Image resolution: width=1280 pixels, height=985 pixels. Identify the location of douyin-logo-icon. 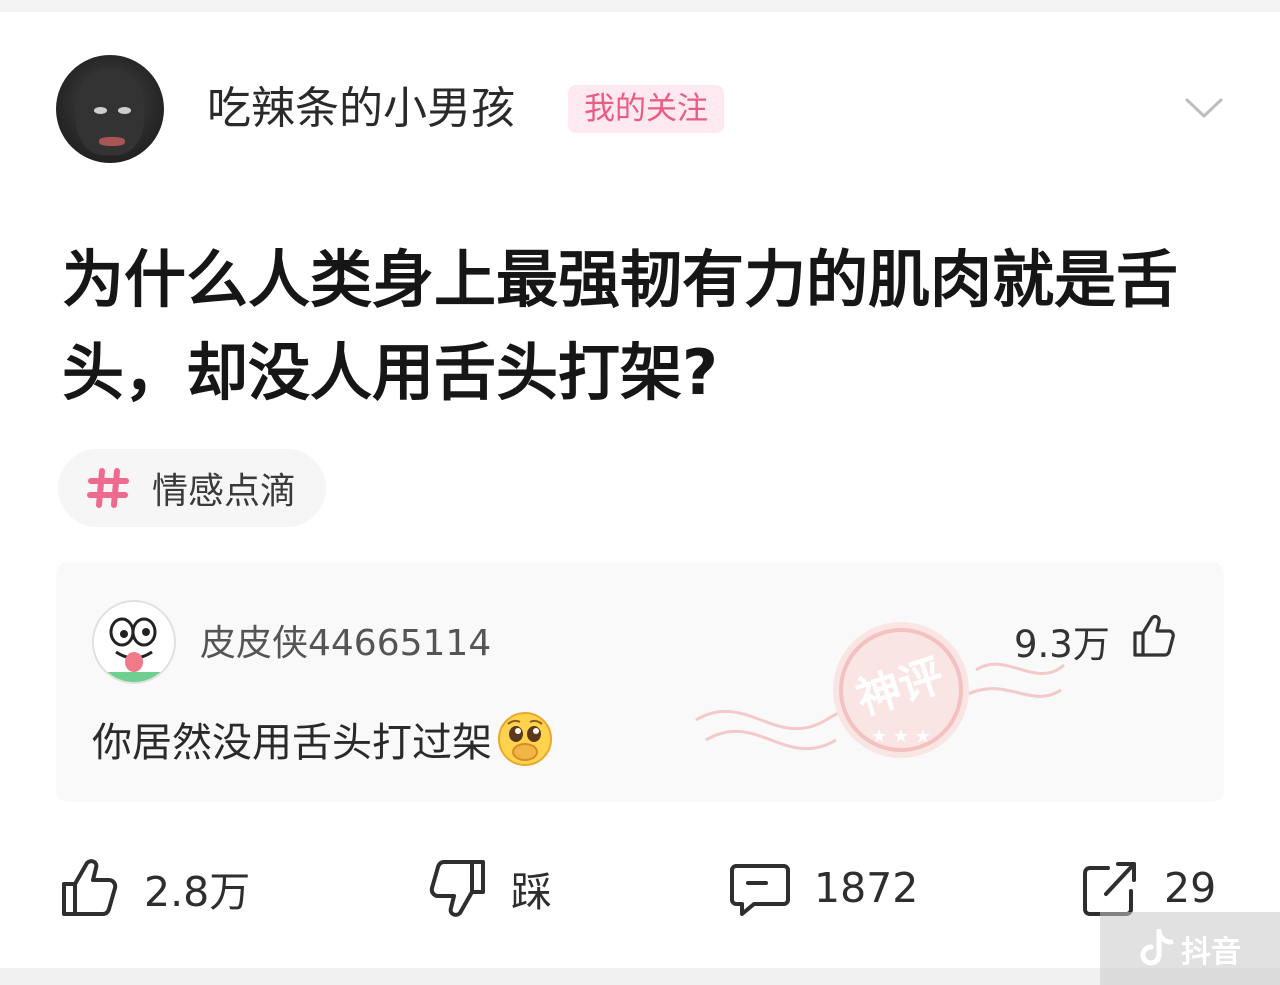
(1157, 946).